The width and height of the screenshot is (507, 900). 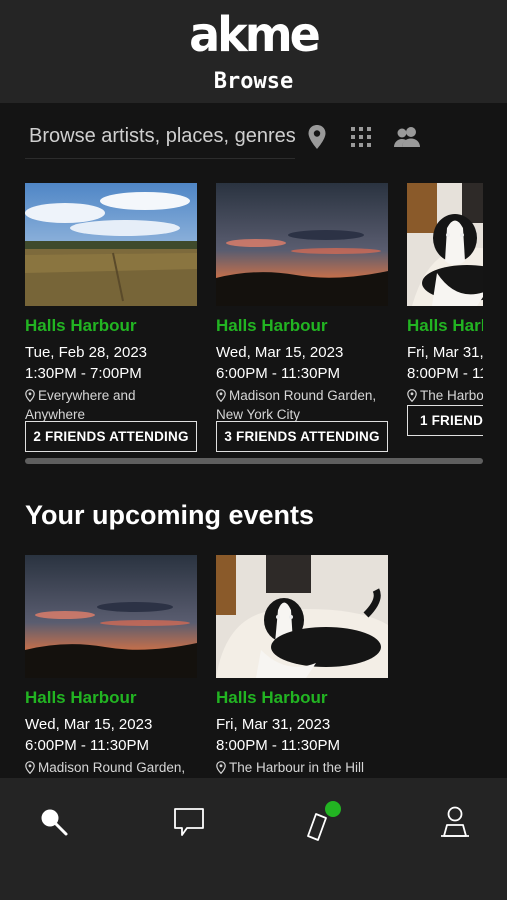 I want to click on event-location: Everywhere and, so click(x=111, y=395).